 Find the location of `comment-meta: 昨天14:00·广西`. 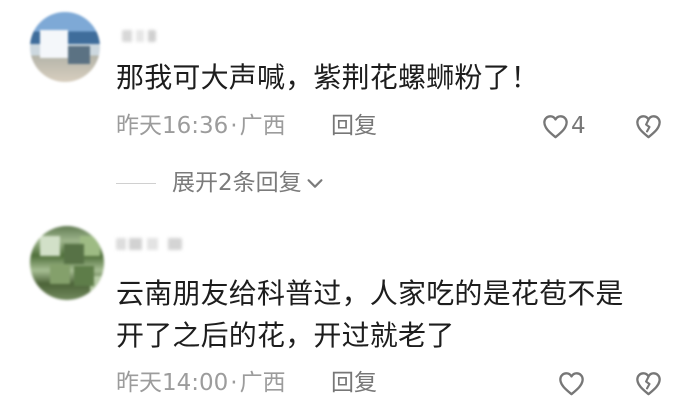

comment-meta: 昨天14:00·广西 is located at coordinates (201, 383).